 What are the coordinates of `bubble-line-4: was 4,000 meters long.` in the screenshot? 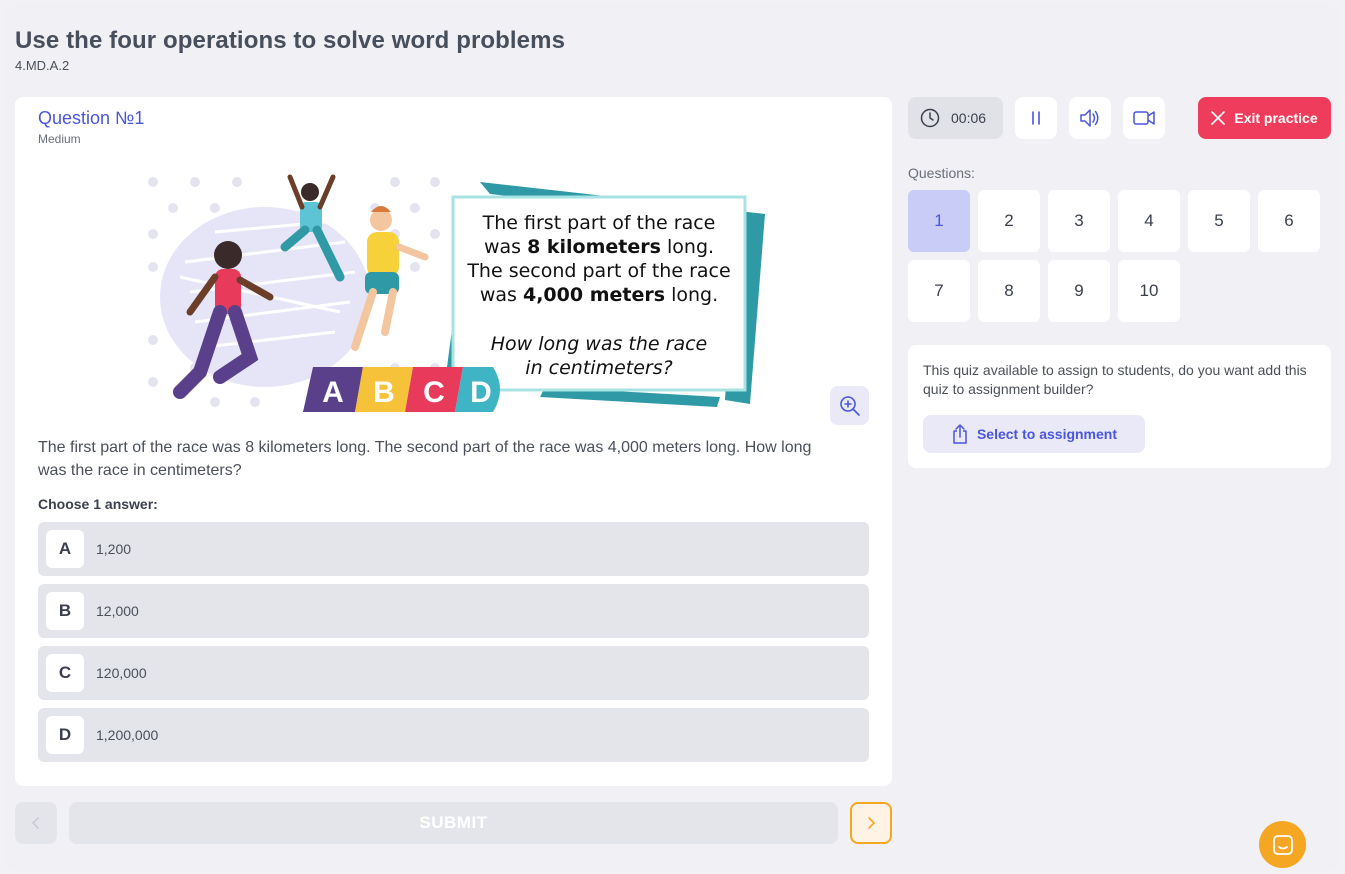 It's located at (599, 295).